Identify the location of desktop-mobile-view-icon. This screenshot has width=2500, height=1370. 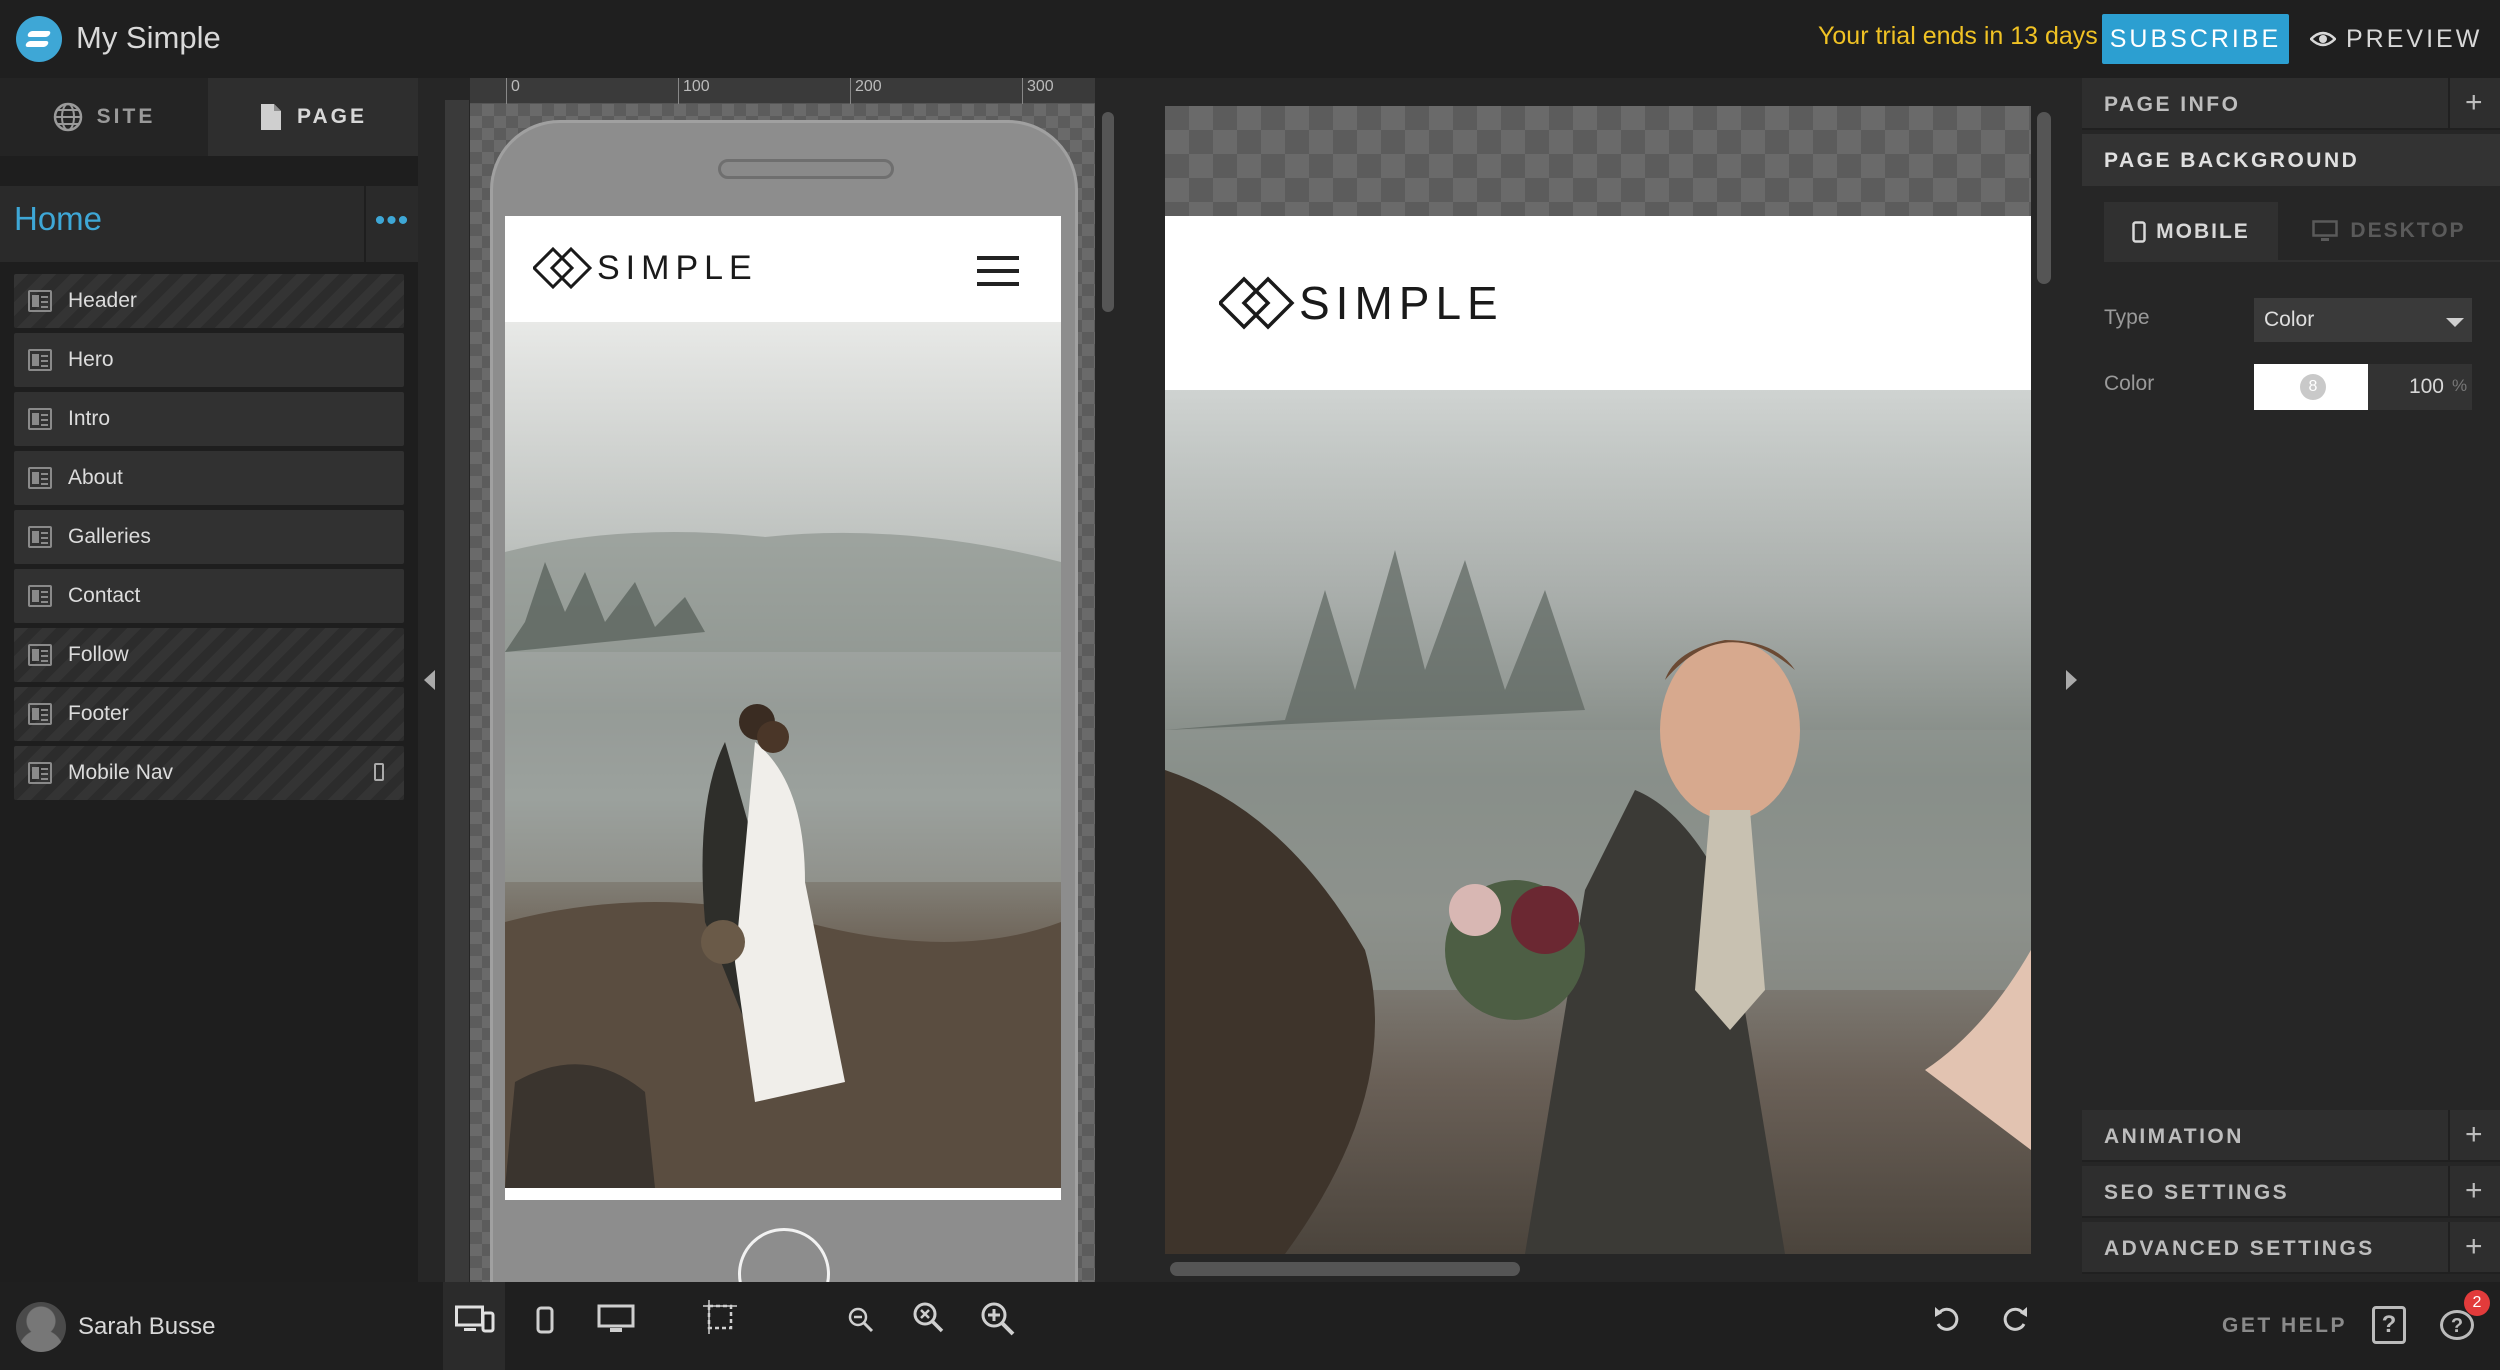
(475, 1325).